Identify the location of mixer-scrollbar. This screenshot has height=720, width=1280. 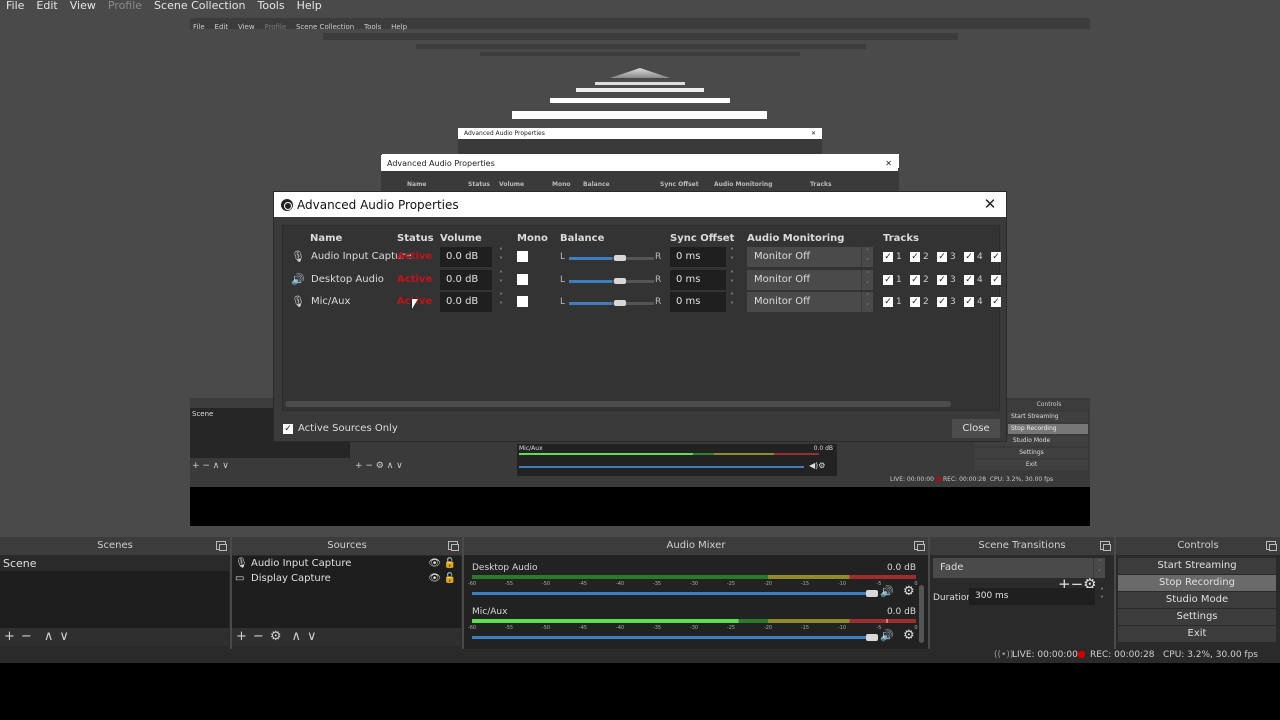
(921, 614).